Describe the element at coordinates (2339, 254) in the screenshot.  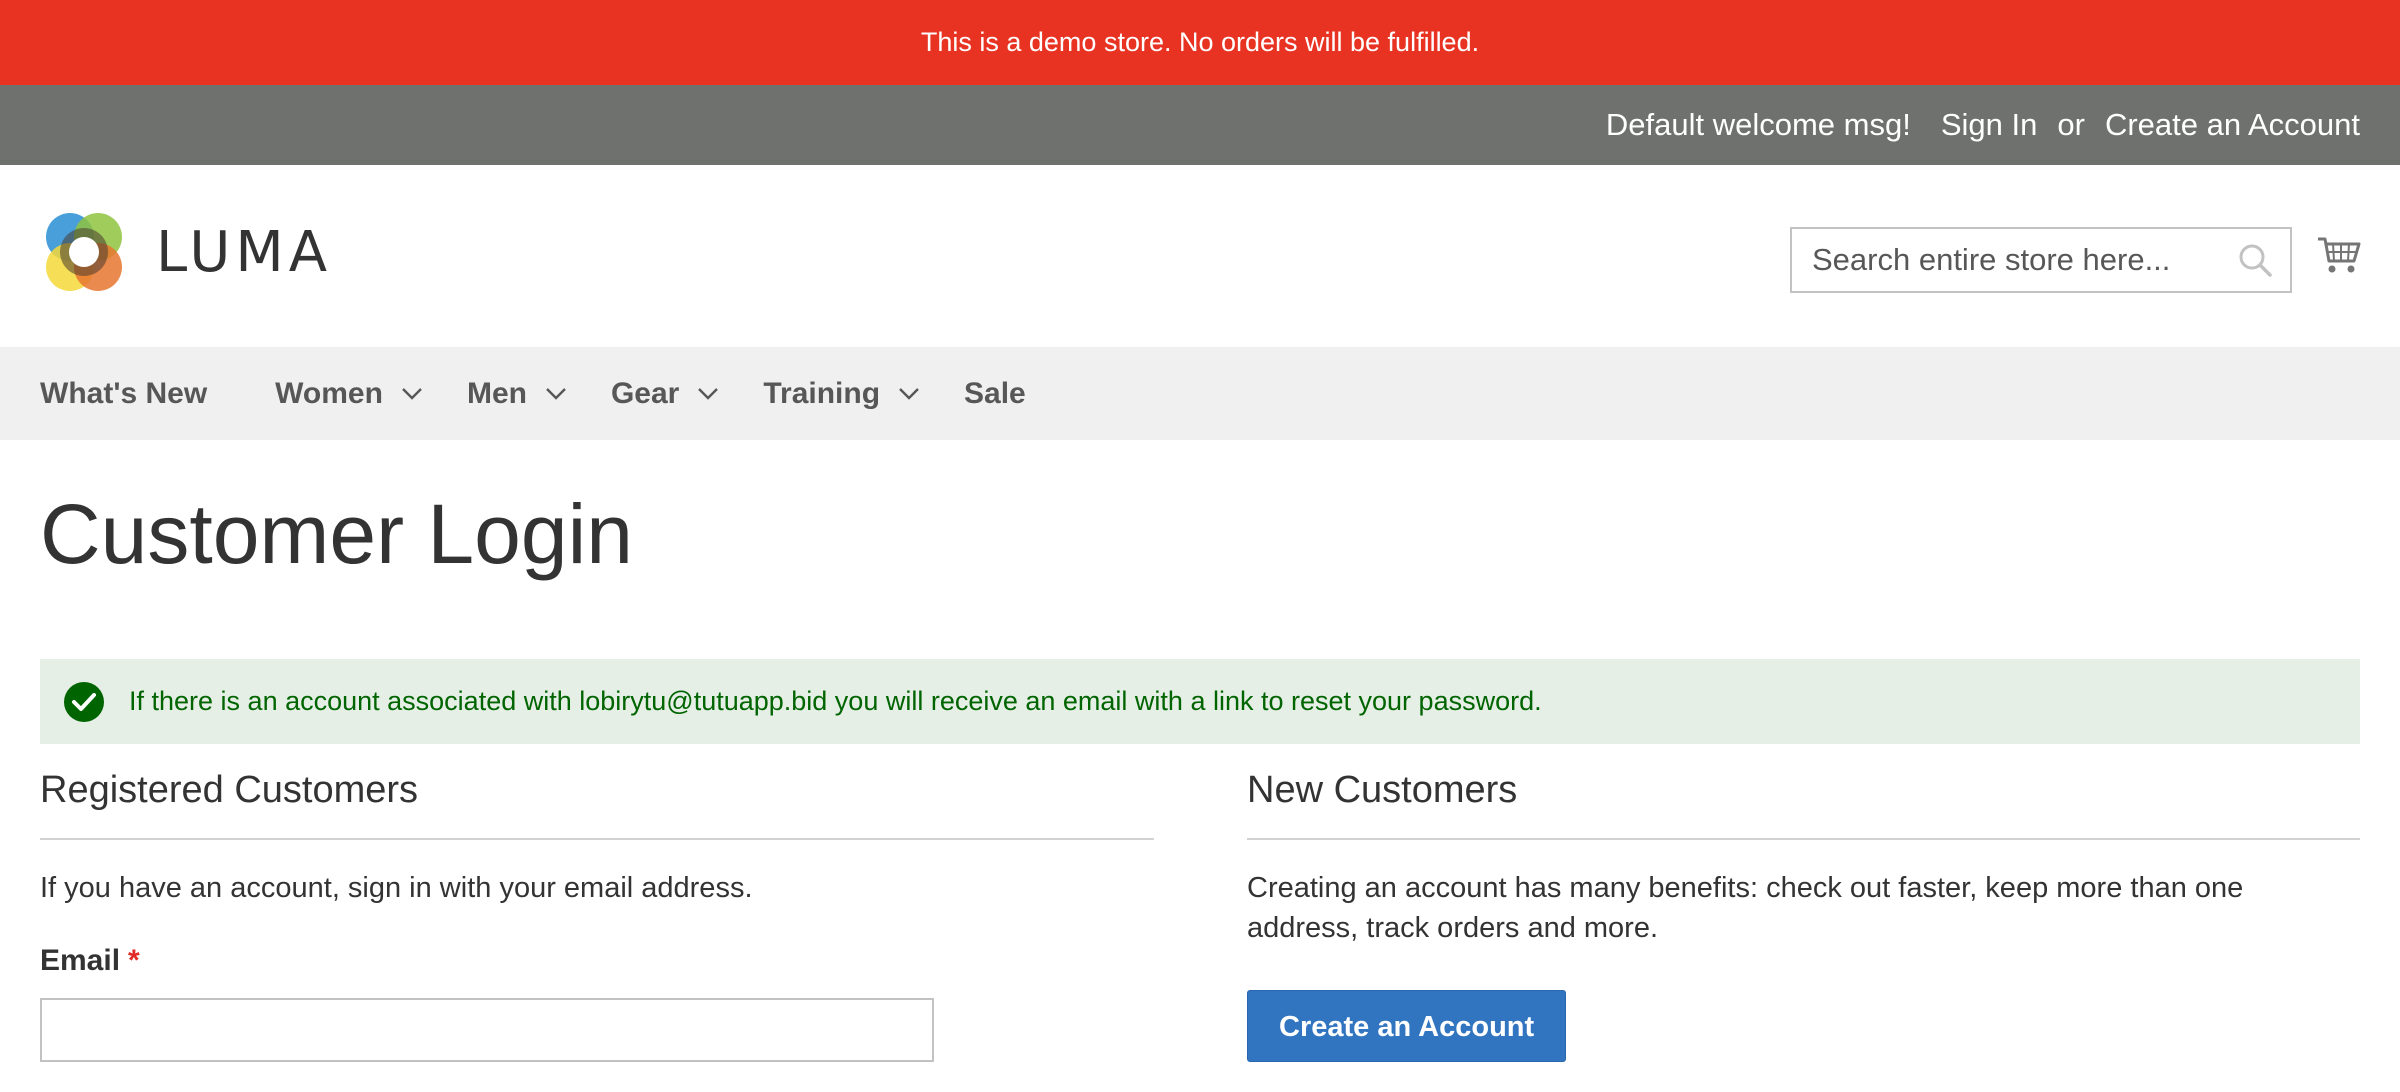
I see `cart-icon` at that location.